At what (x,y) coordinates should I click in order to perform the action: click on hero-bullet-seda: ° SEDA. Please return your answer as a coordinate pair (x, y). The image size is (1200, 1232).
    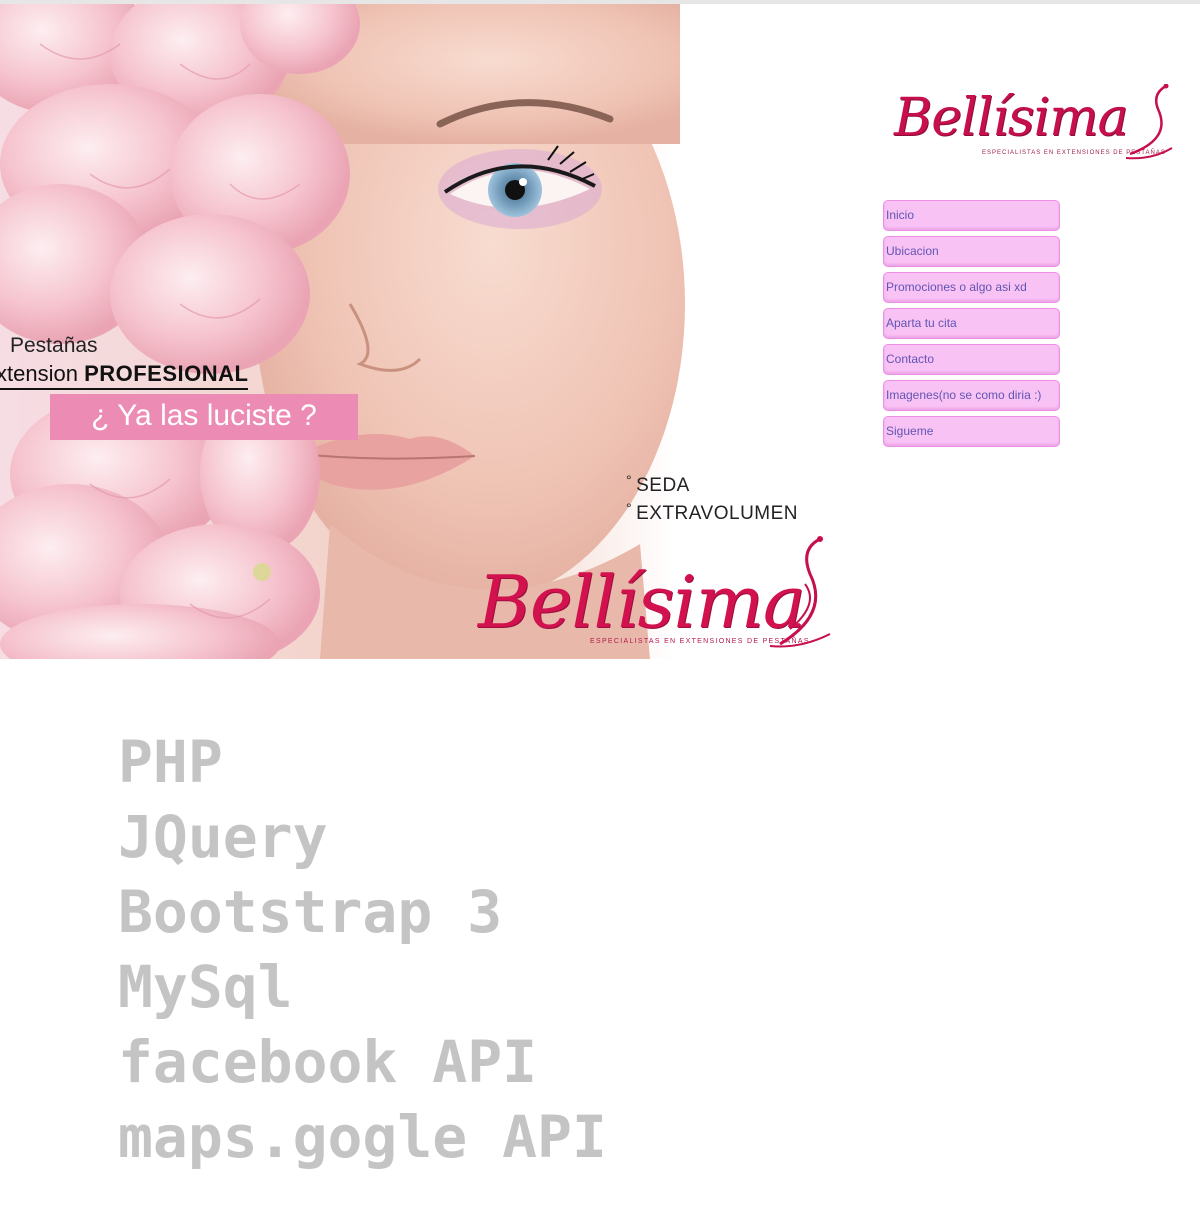
    Looking at the image, I should click on (658, 484).